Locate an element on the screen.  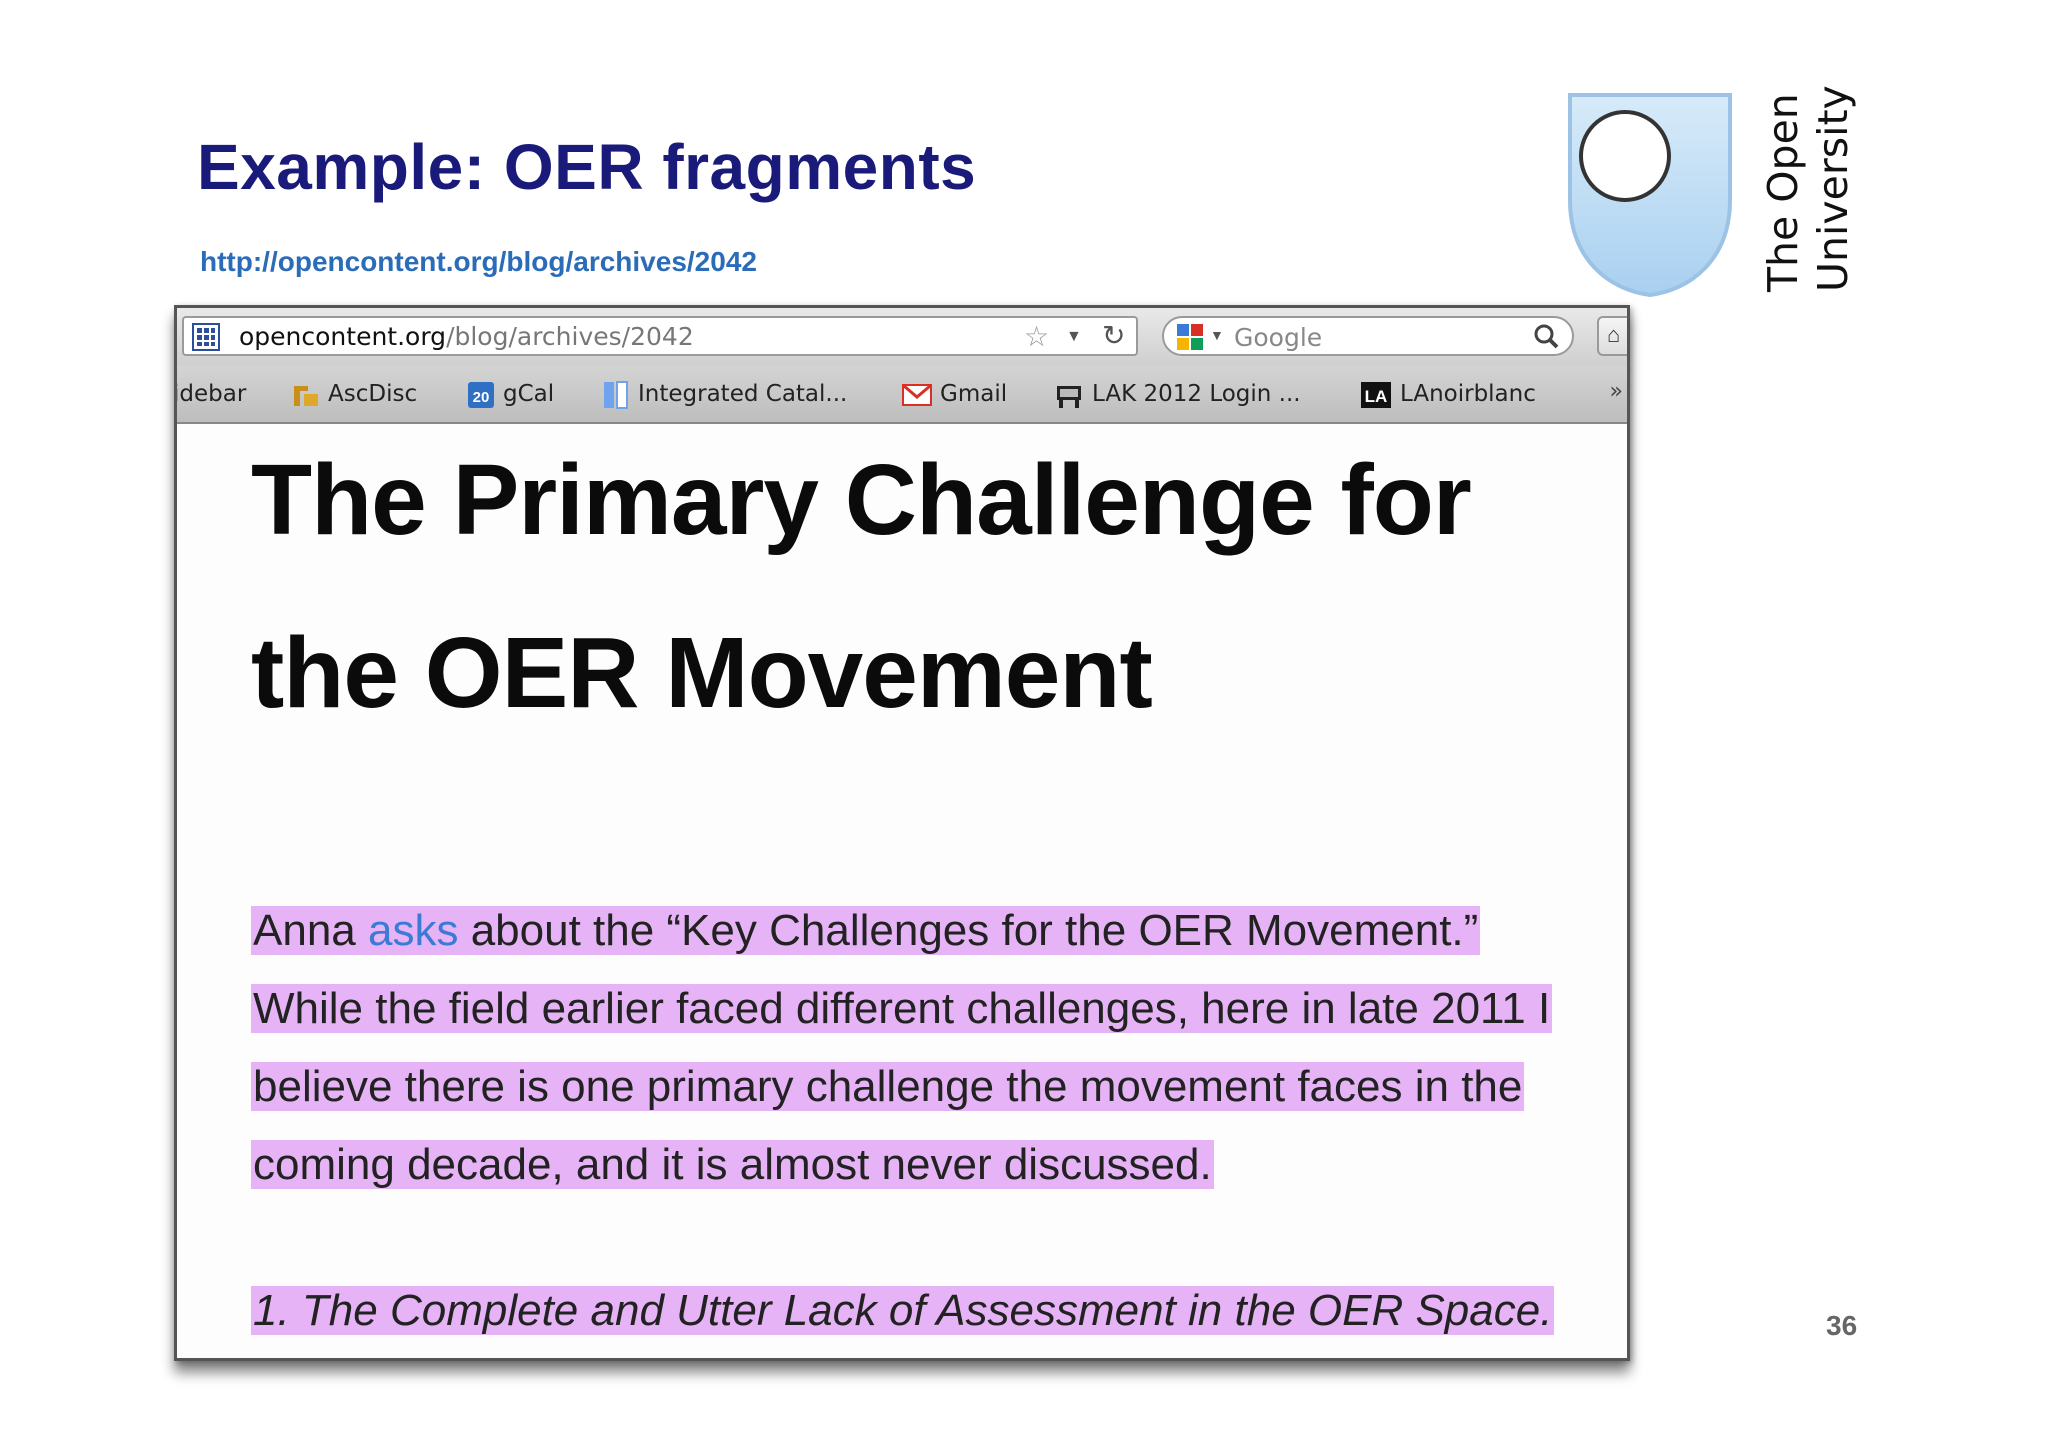
bookmark-label: gCal is located at coordinates (529, 394).